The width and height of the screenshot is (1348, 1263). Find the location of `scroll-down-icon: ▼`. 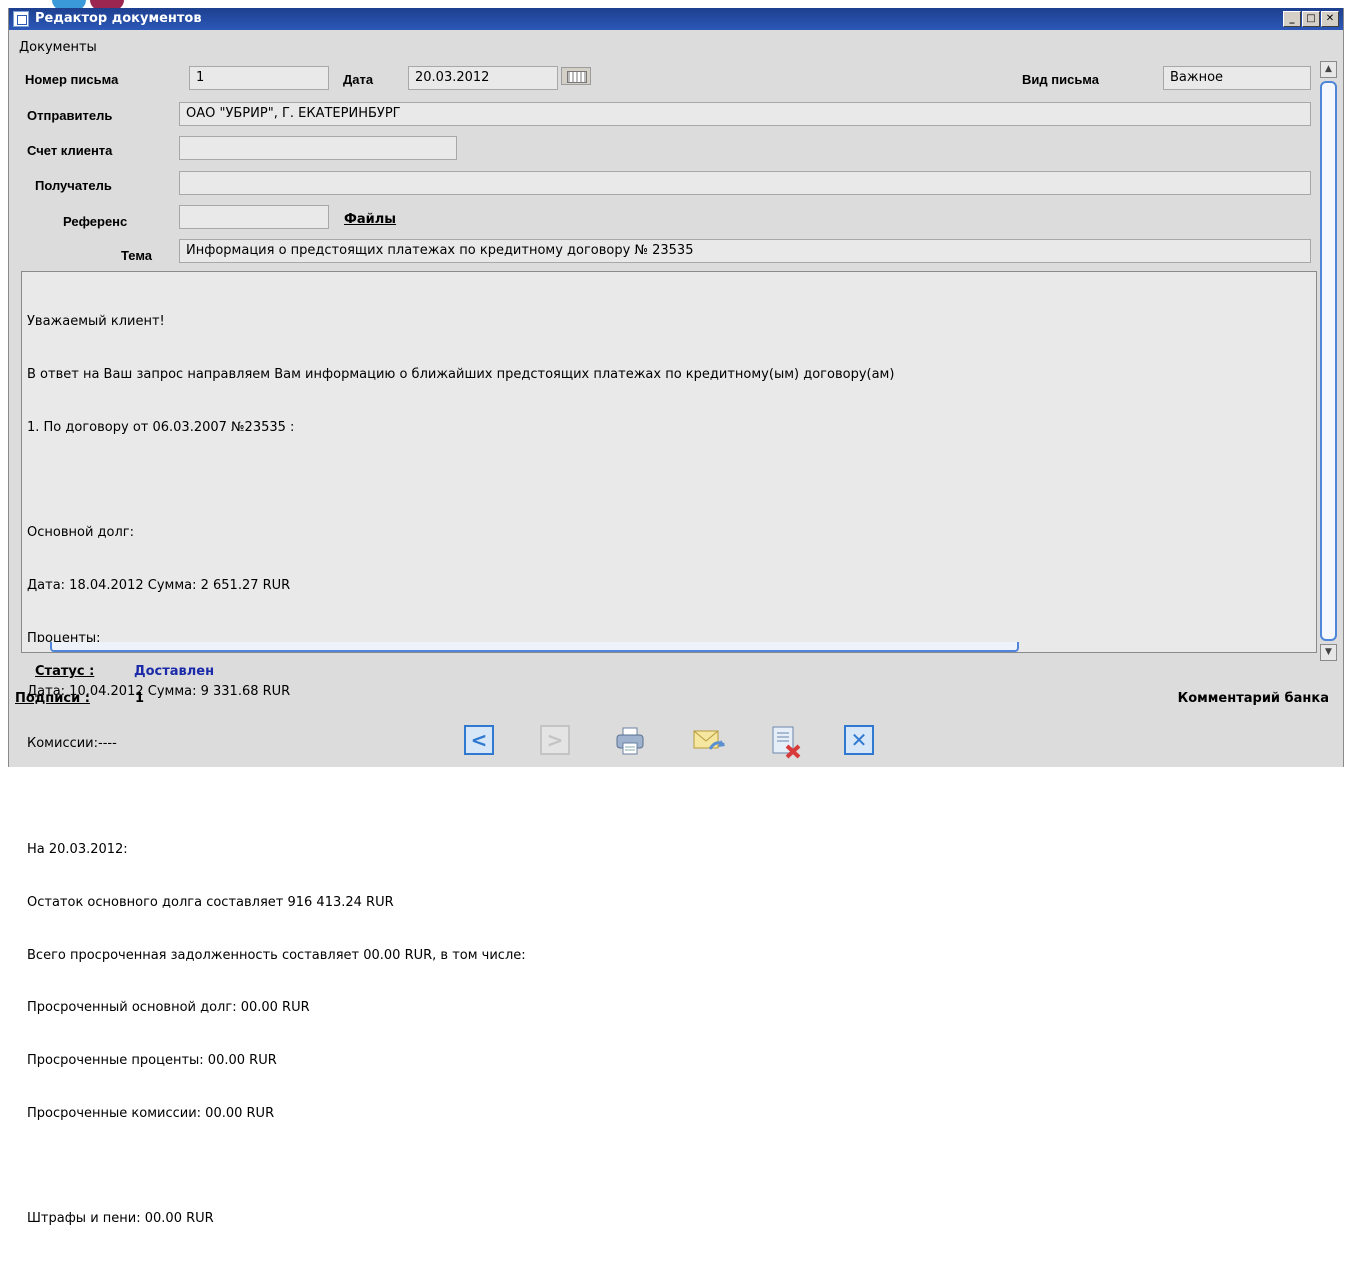

scroll-down-icon: ▼ is located at coordinates (1328, 652).